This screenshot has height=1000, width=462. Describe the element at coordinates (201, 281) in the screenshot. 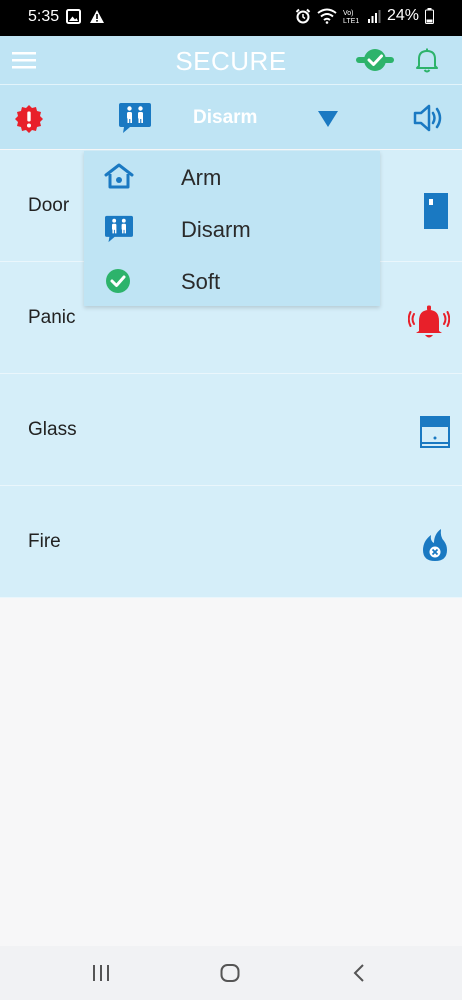

I see `dropdown-option-label: Soft` at that location.